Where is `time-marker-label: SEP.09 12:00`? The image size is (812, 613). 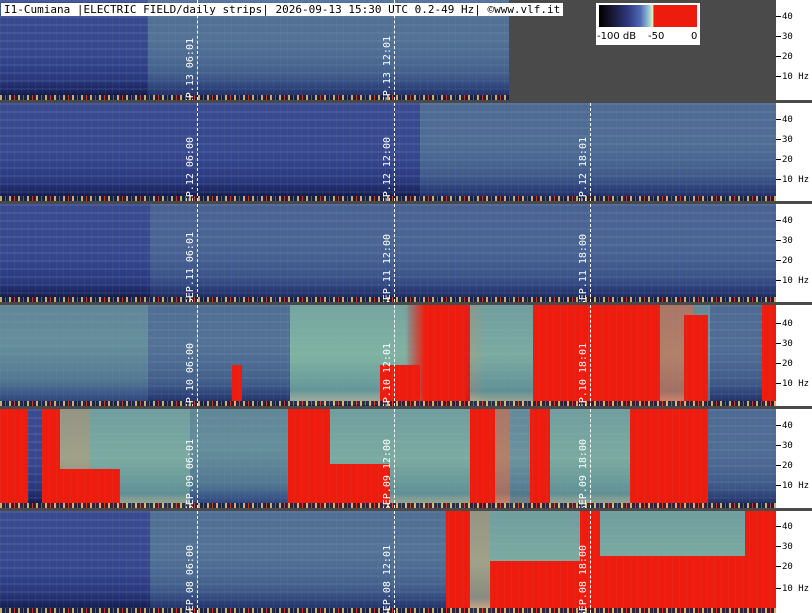
time-marker-label: SEP.09 12:00 is located at coordinates (387, 473).